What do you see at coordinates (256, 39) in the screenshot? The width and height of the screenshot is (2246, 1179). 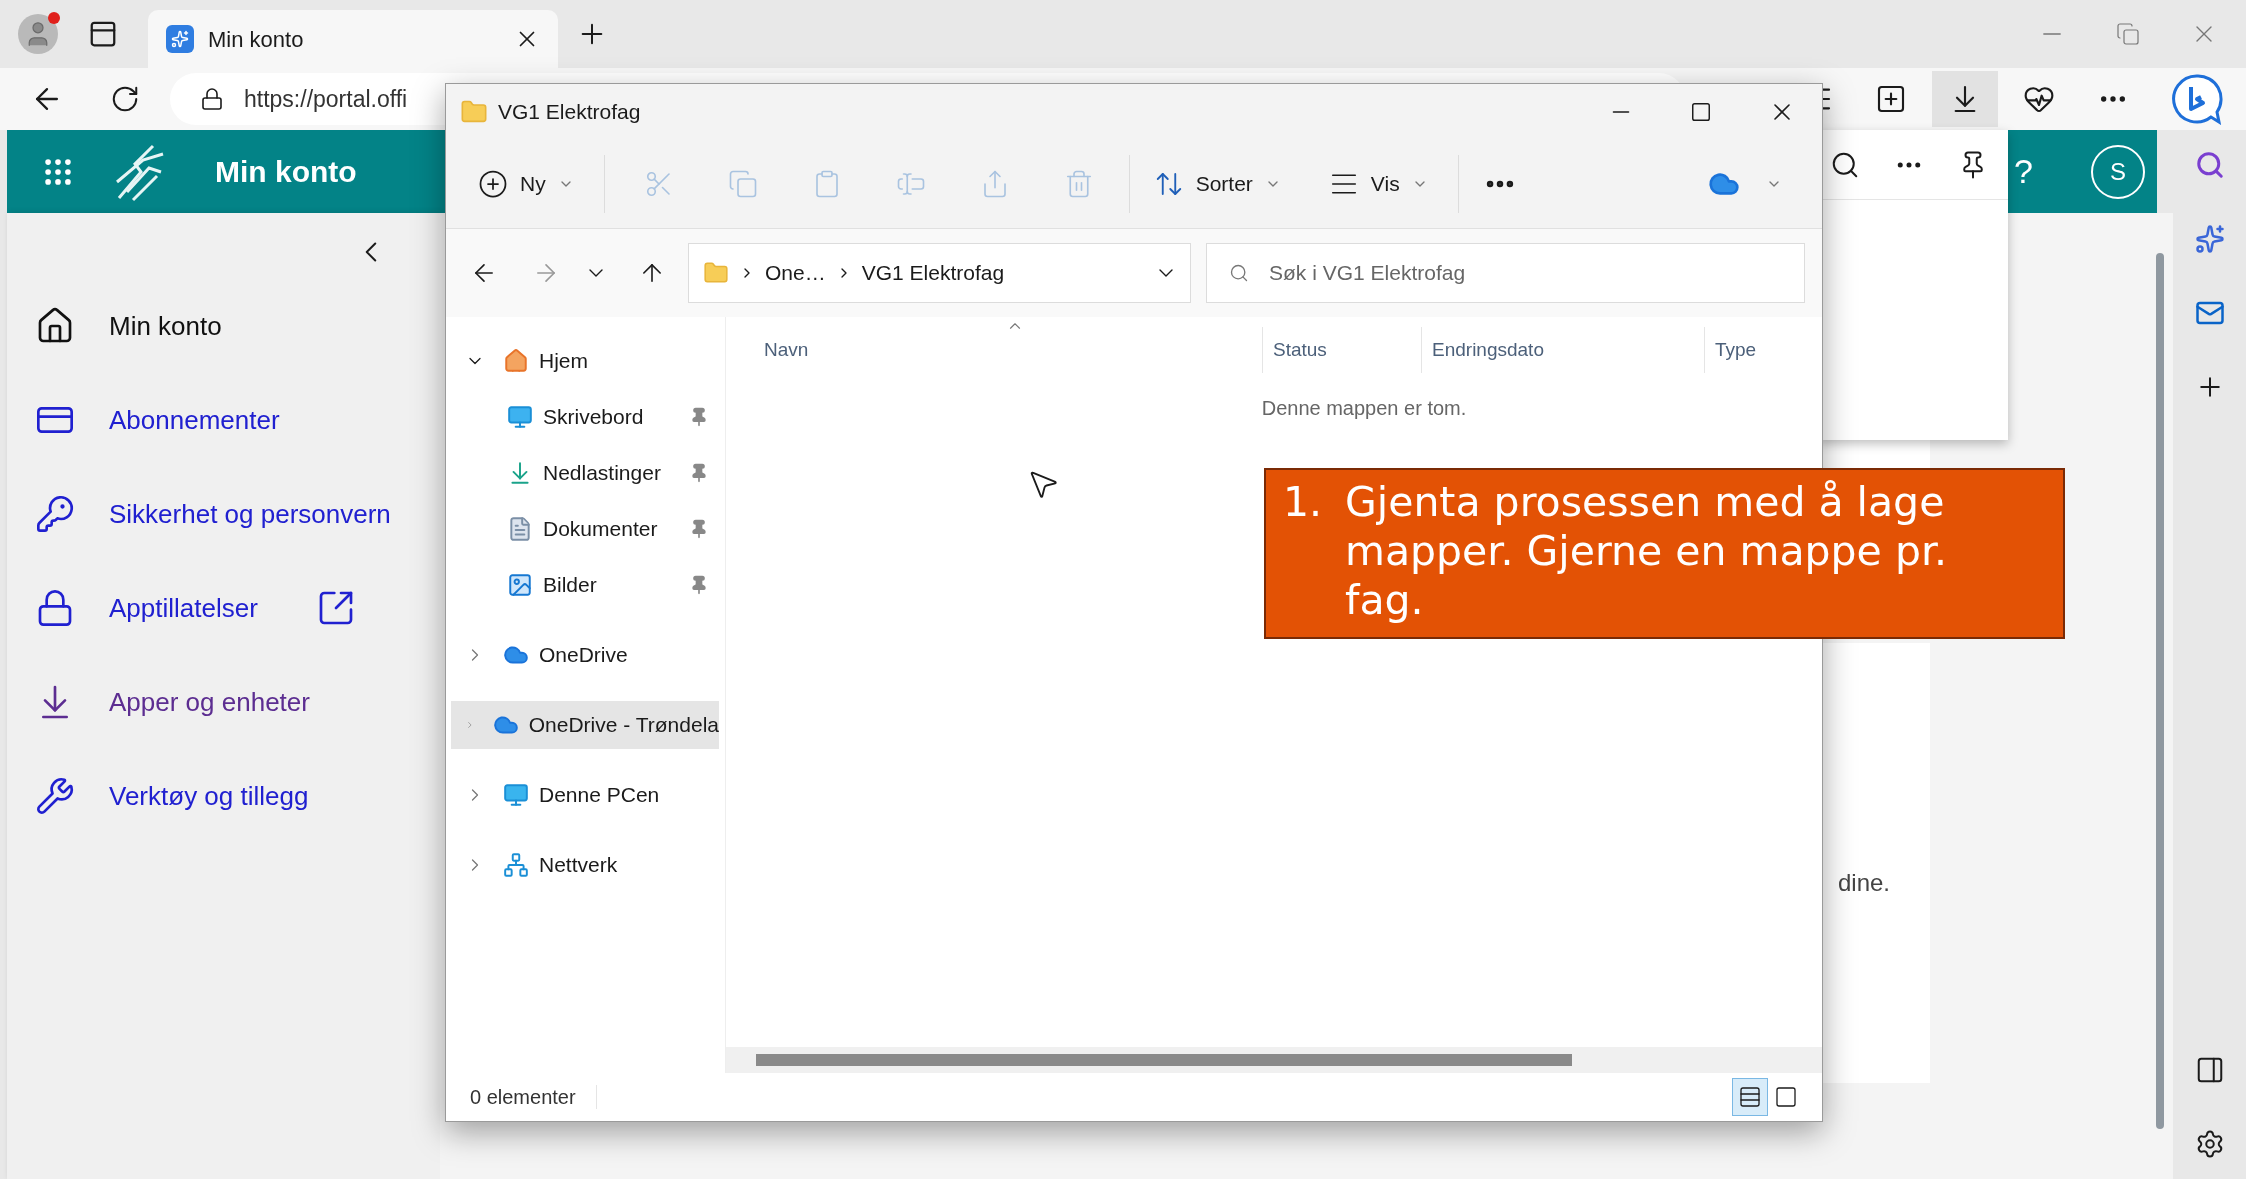 I see `tab-title: Min konto` at bounding box center [256, 39].